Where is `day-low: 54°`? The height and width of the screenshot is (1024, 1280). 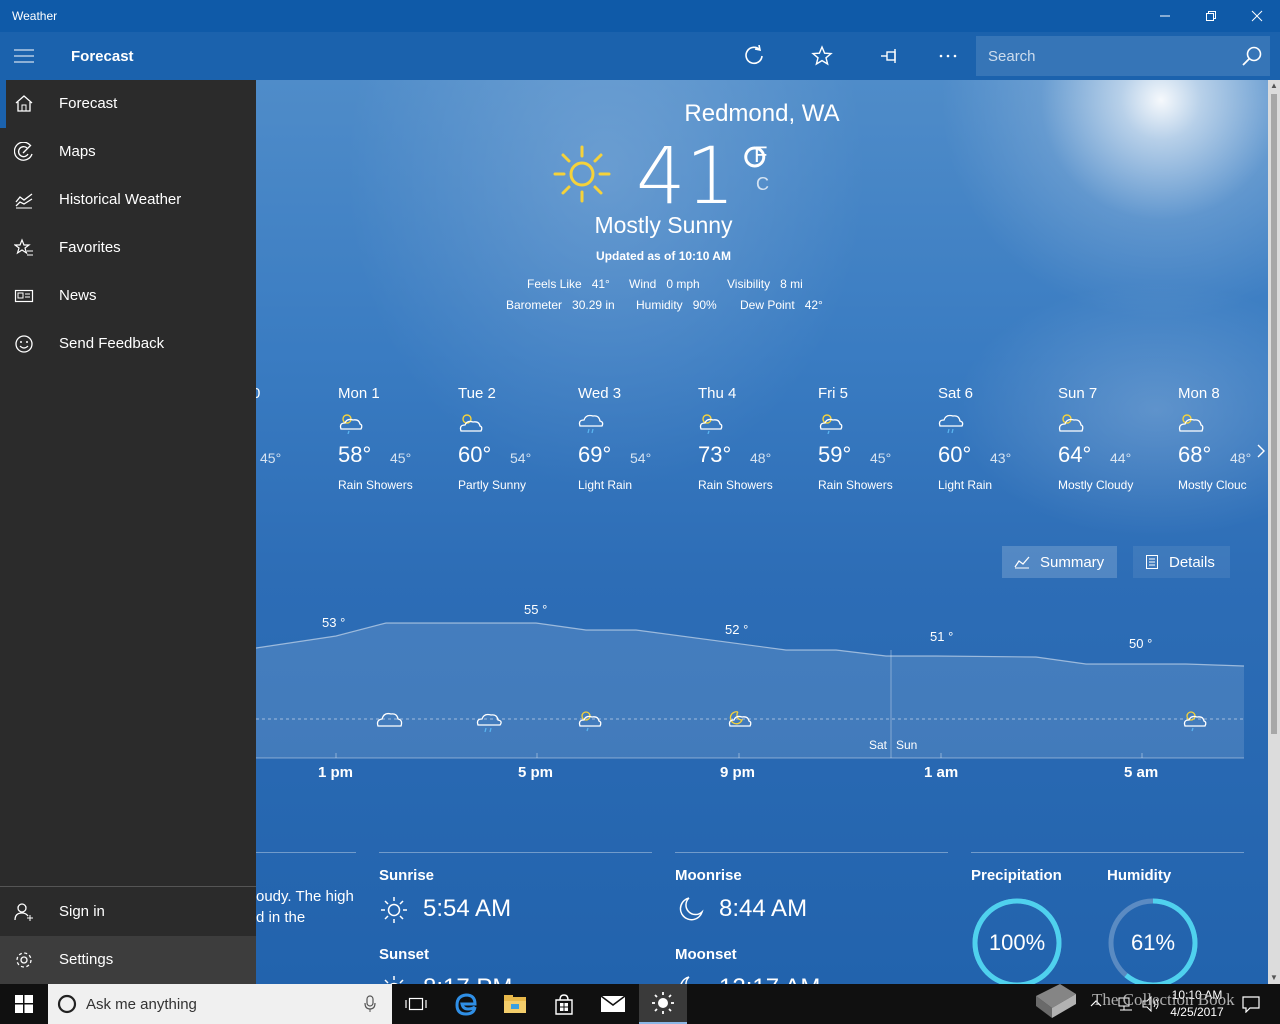 day-low: 54° is located at coordinates (521, 458).